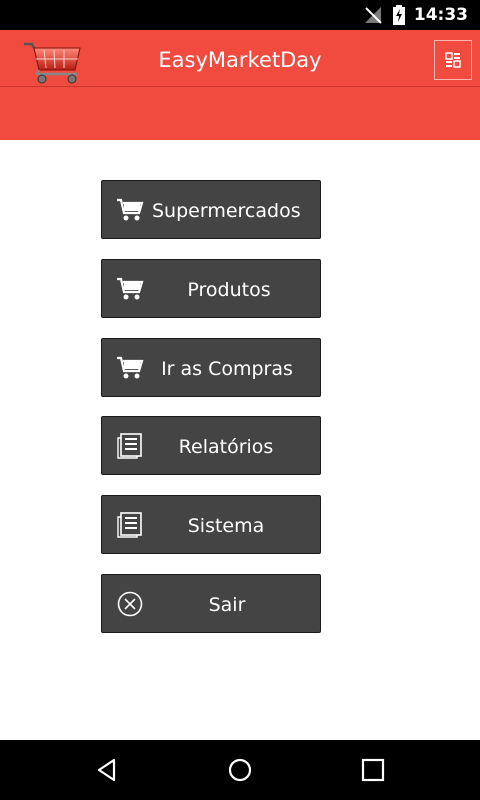  I want to click on supermercados-label: Supermercados, so click(226, 211).